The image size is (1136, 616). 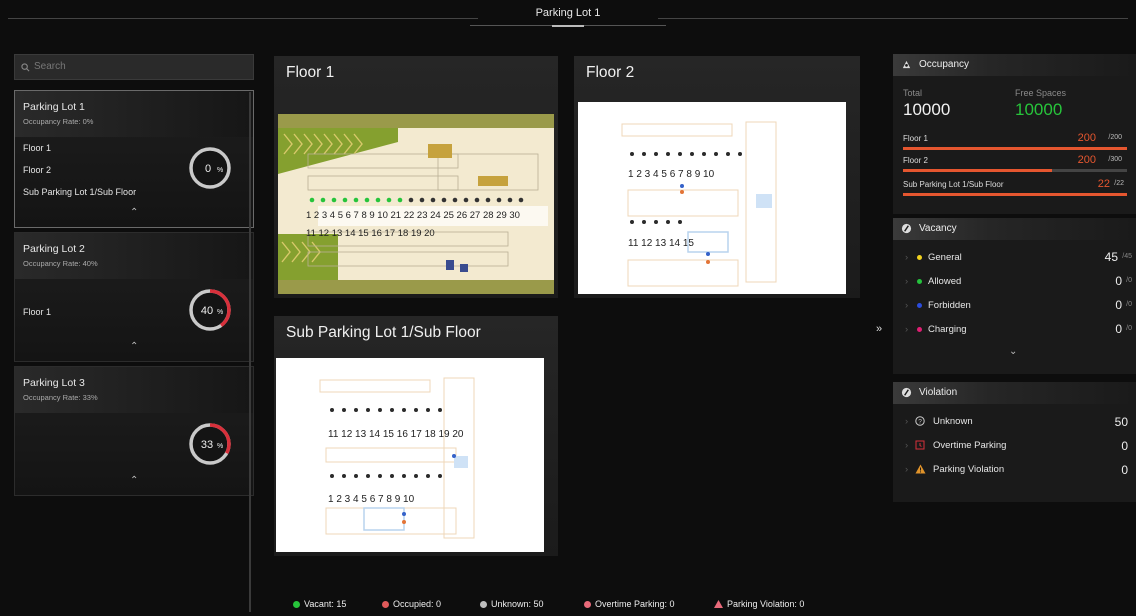 I want to click on ring-value: 40, so click(x=207, y=311).